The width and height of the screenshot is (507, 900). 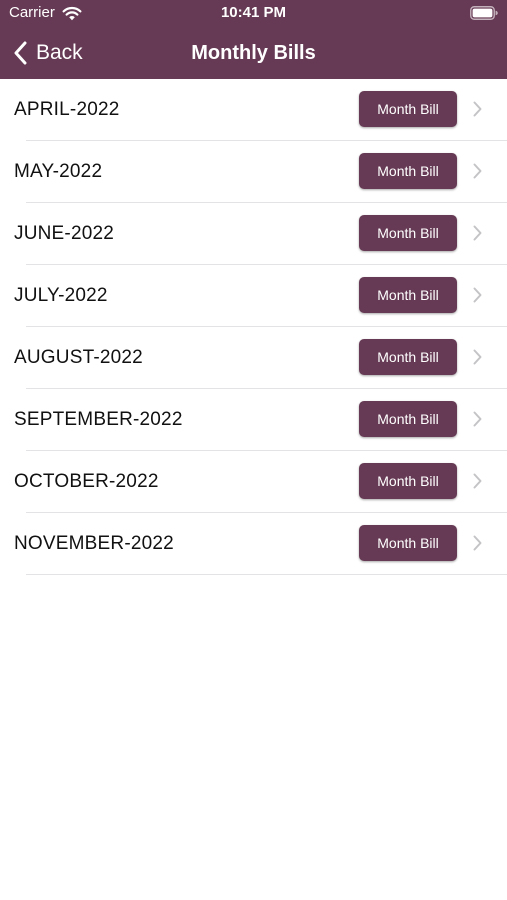 I want to click on list-item: SEPTEMBER-2022 Month Bill, so click(x=253, y=420).